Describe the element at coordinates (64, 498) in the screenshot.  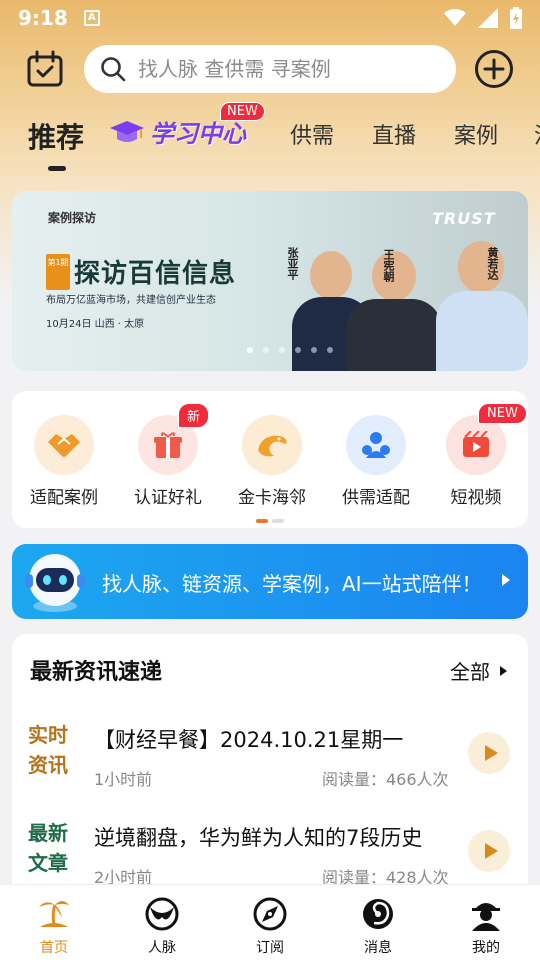
I see `quick-item-label: 适配案例` at that location.